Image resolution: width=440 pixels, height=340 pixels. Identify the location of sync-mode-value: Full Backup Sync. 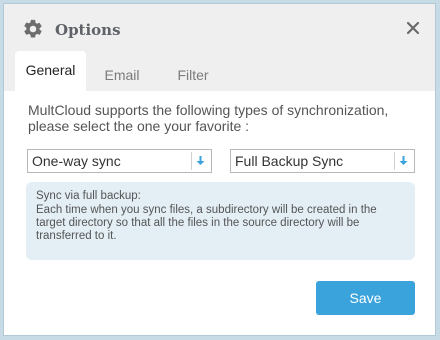
(289, 161).